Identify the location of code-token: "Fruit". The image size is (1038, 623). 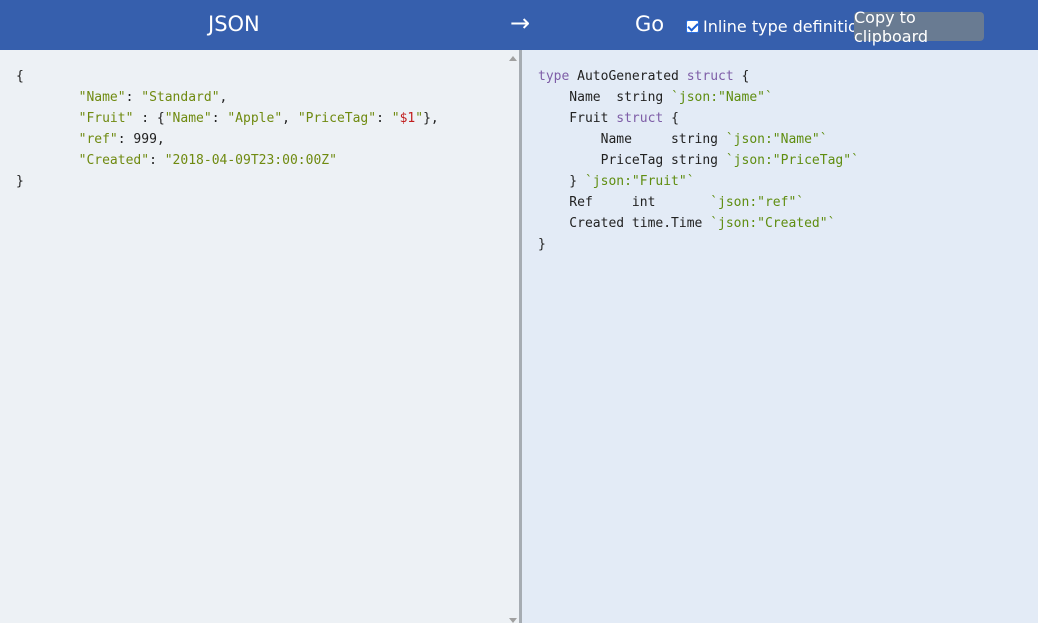
(106, 118).